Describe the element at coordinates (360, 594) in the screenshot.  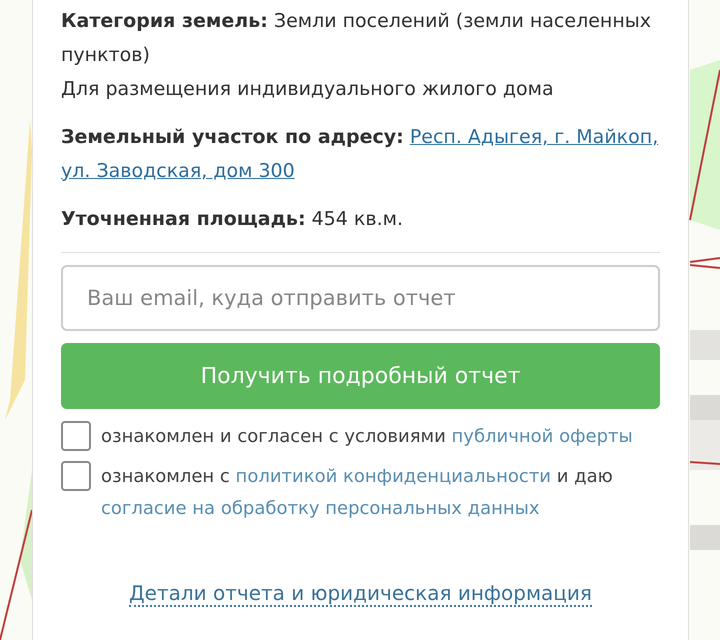
I see `details-link: Детали отчета и юридическая информация` at that location.